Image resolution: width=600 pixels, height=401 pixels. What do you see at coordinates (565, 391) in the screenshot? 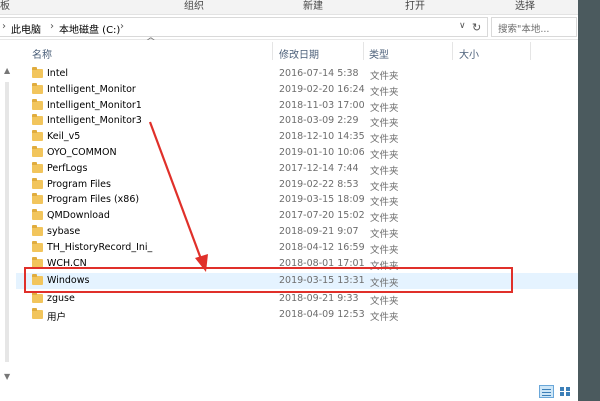
I see `large-icons-view-button` at bounding box center [565, 391].